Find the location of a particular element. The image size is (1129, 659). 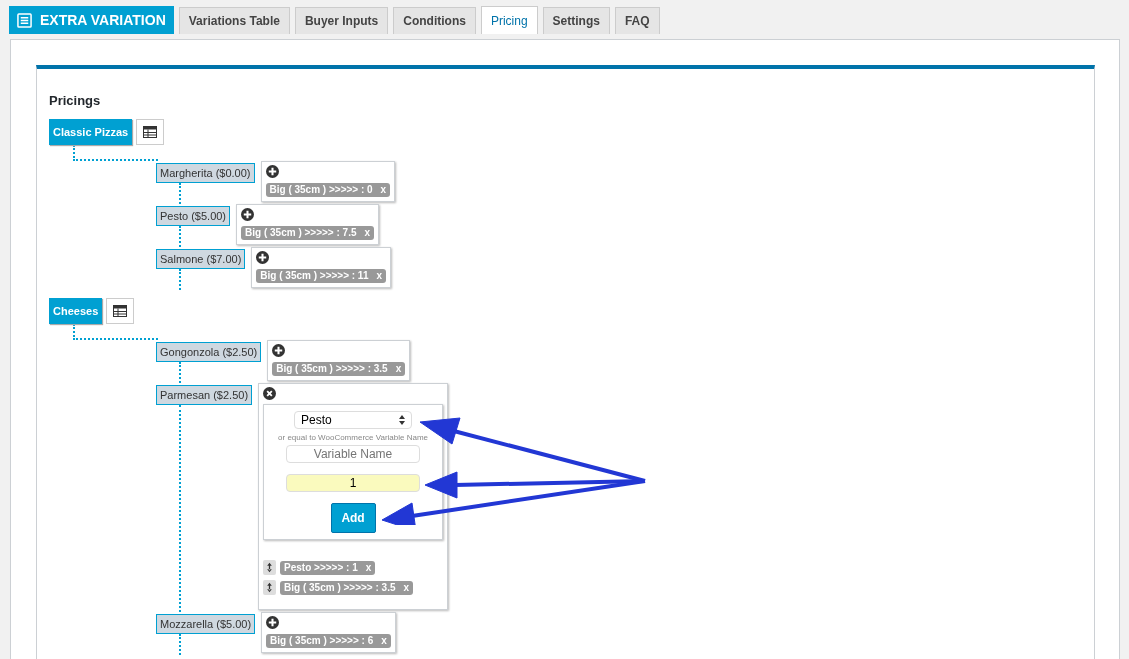

tab: Buyer Inputs is located at coordinates (341, 20).